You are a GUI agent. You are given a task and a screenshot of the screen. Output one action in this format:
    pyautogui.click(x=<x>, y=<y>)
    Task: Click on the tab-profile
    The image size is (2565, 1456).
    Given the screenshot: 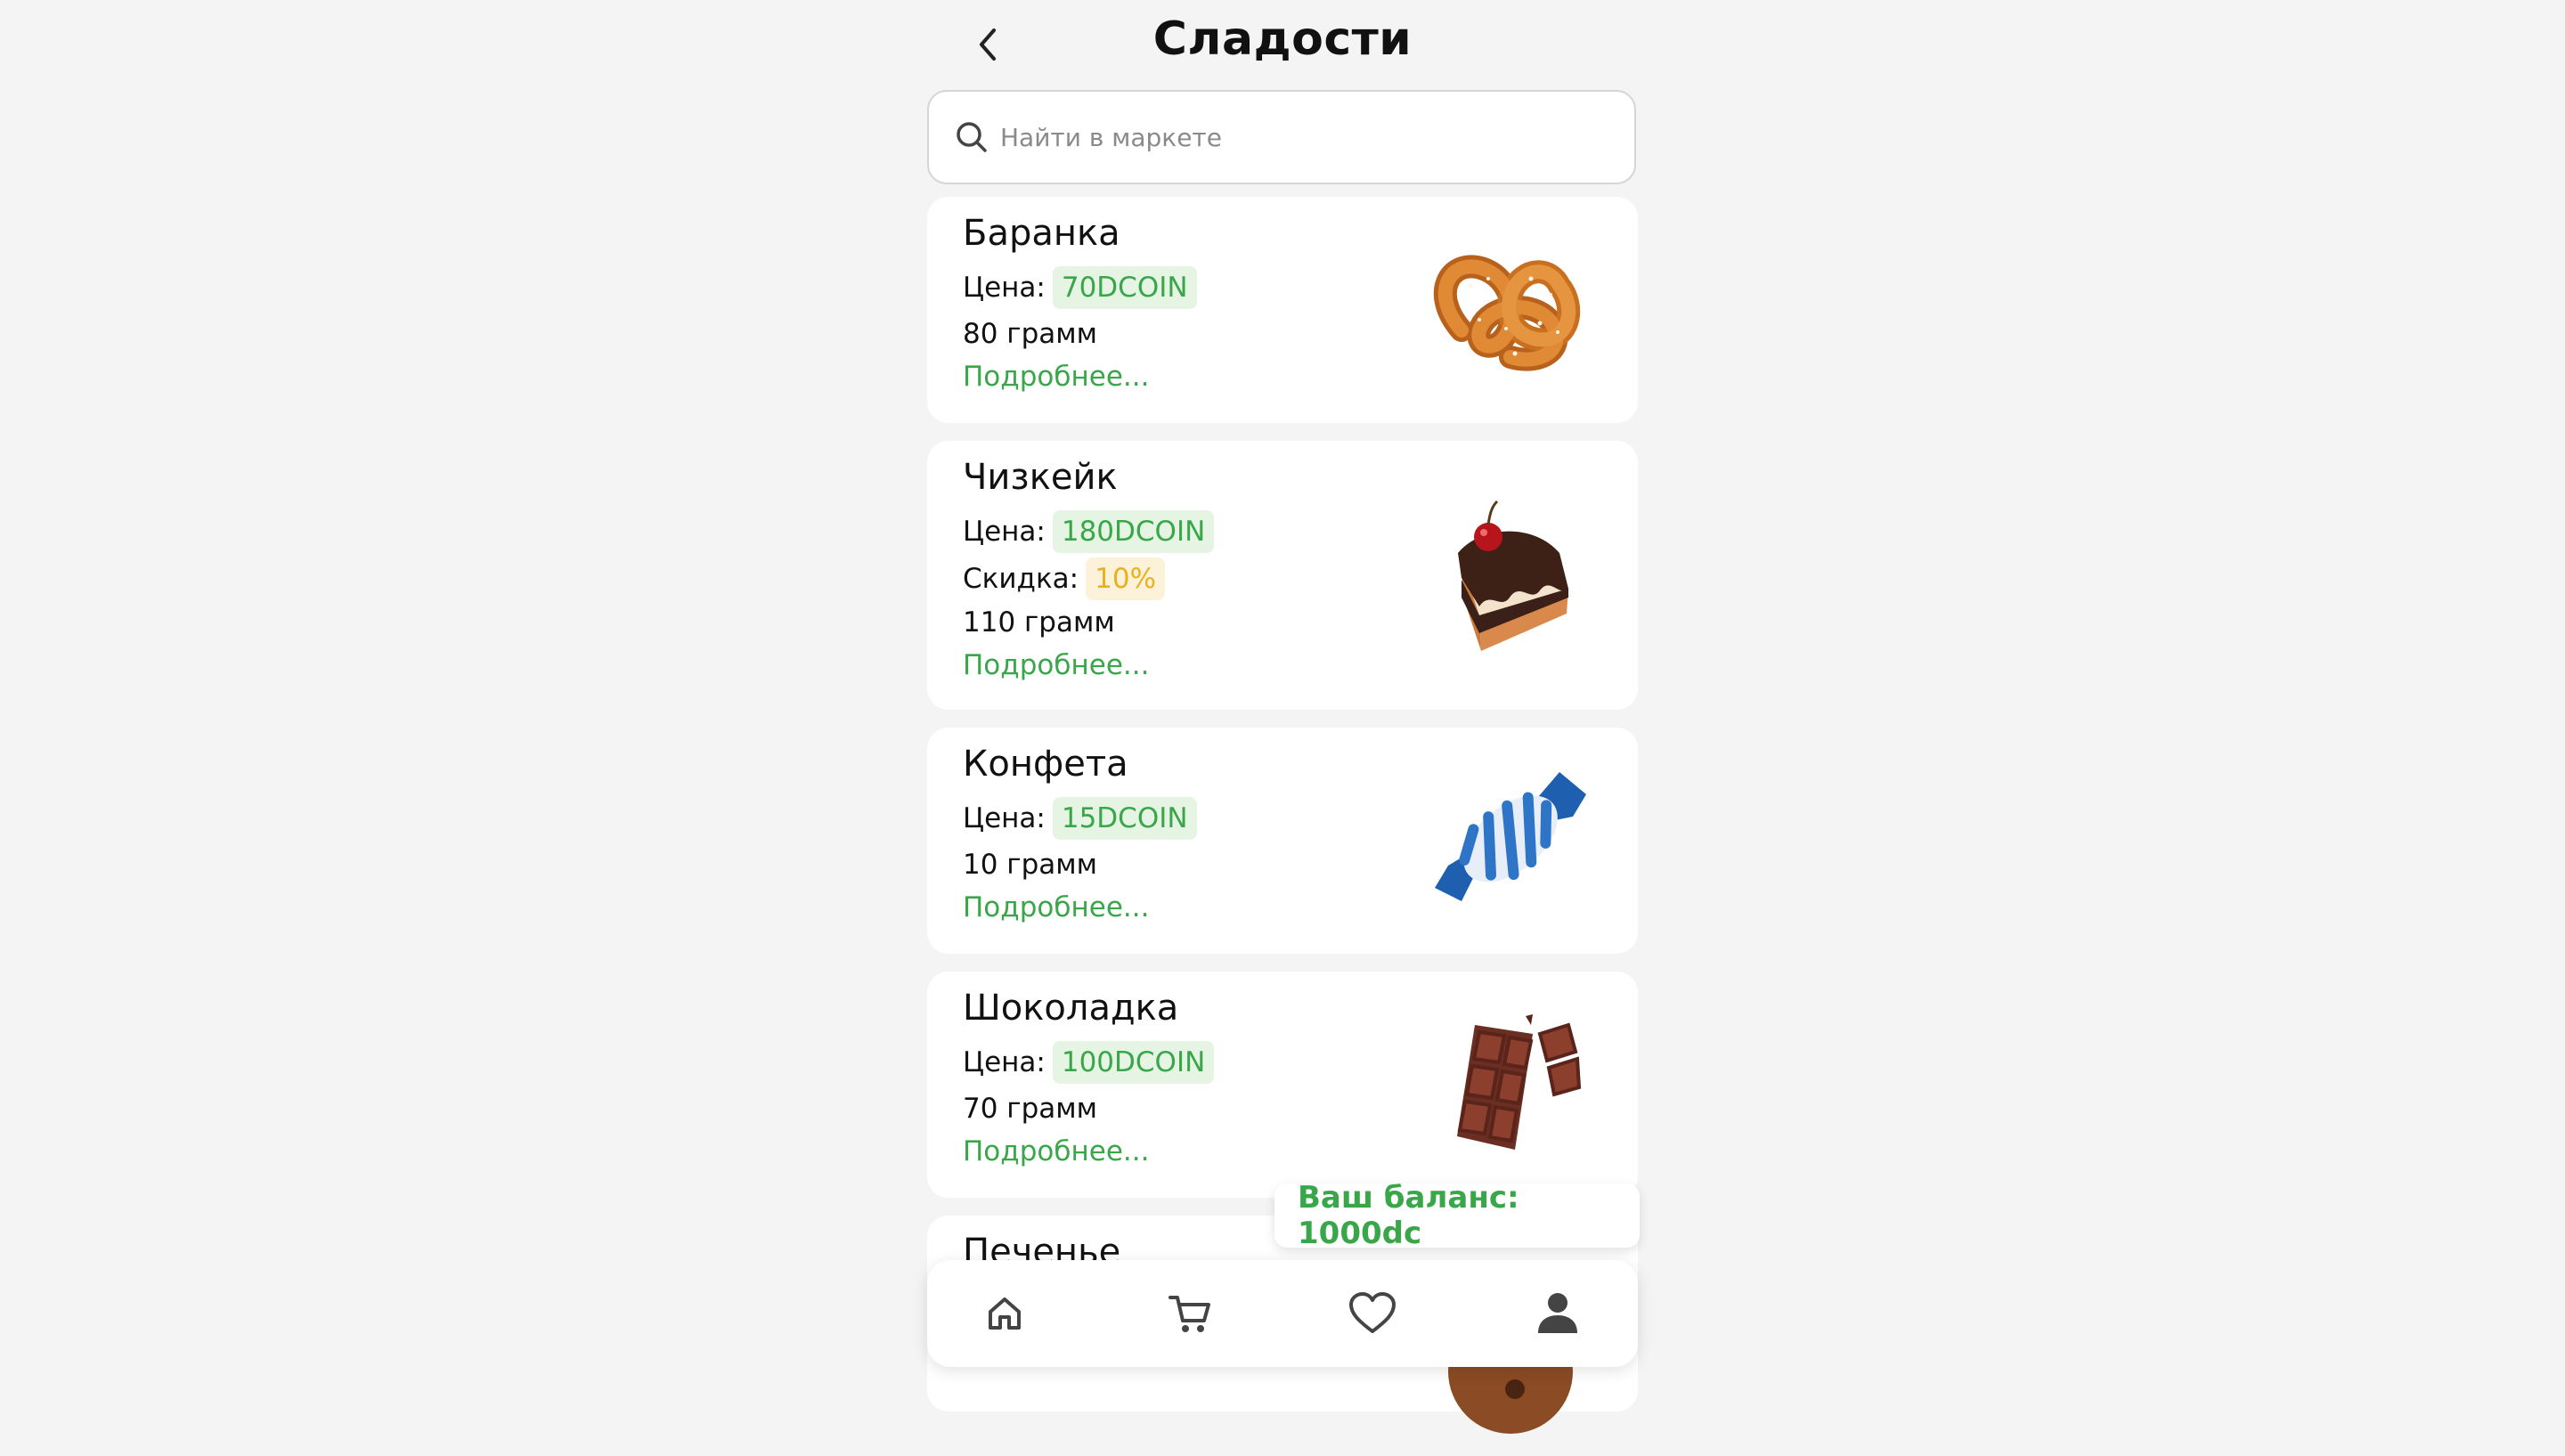 What is the action you would take?
    pyautogui.click(x=1557, y=1313)
    